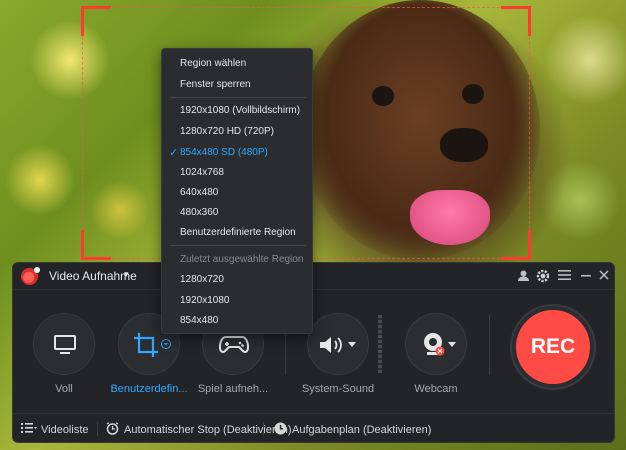 This screenshot has height=450, width=626. What do you see at coordinates (242, 259) in the screenshot?
I see `menu-heading-recent-regions: Zuletzt ausgewählte Region` at bounding box center [242, 259].